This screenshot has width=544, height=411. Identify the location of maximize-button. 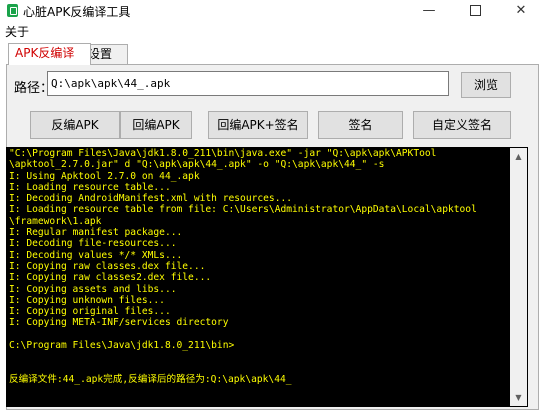
(475, 11).